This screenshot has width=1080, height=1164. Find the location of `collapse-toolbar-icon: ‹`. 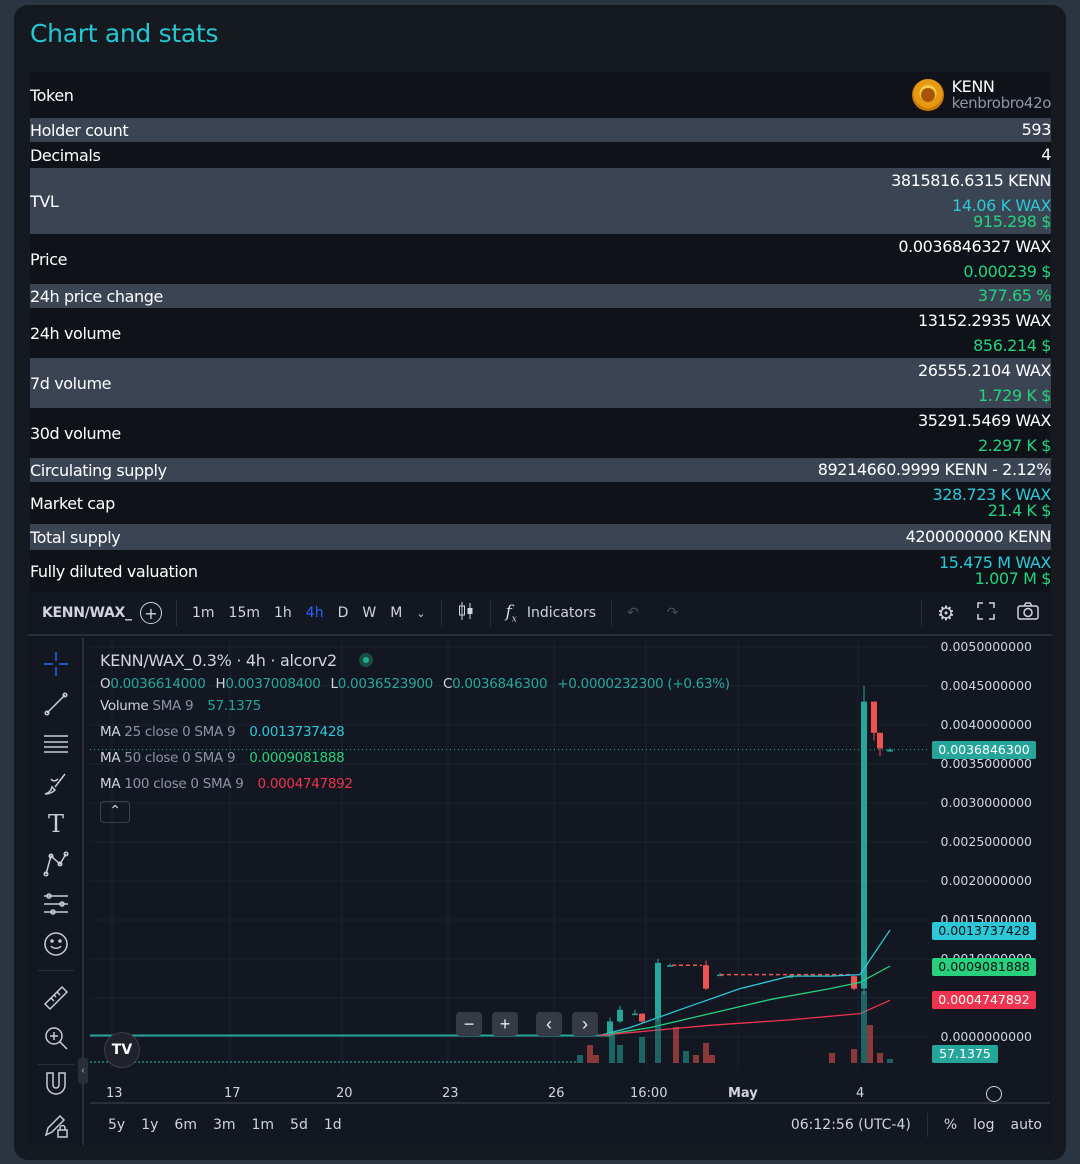

collapse-toolbar-icon: ‹ is located at coordinates (83, 1071).